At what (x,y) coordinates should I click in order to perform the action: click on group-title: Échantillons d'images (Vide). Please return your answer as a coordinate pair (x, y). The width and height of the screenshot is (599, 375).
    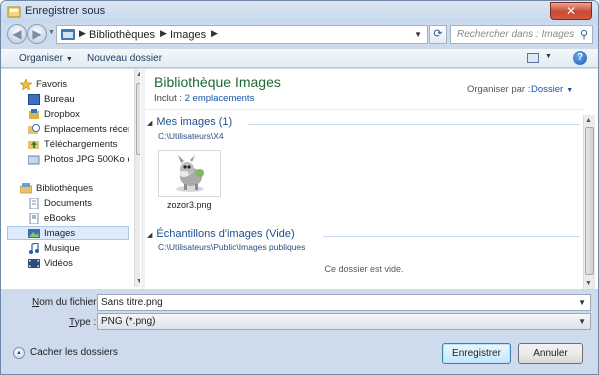
    Looking at the image, I should click on (225, 234).